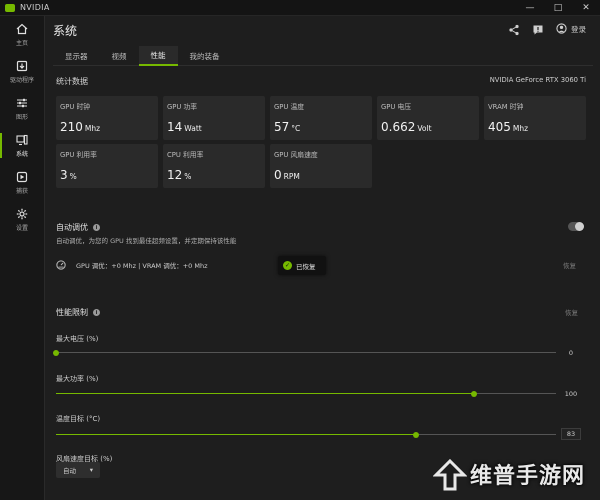 This screenshot has width=600, height=500. I want to click on stat-value-wrap: 210 Mhz, so click(80, 127).